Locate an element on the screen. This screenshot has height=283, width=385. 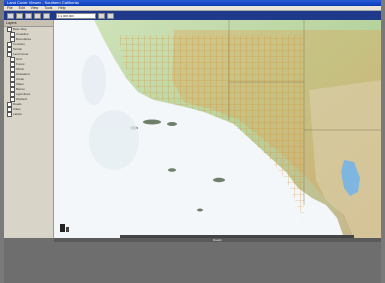
menu-help: Help is located at coordinates (61, 8).